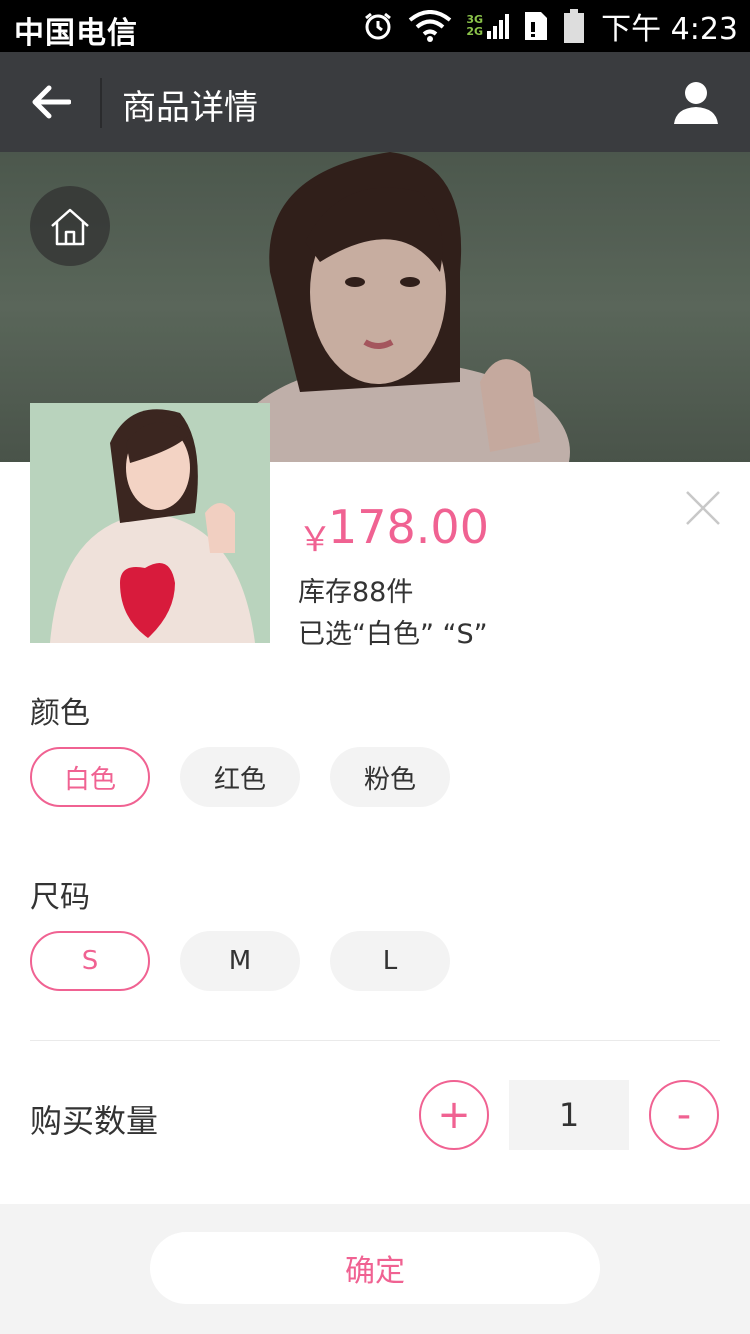 The height and width of the screenshot is (1334, 750). Describe the element at coordinates (393, 634) in the screenshot. I see `selected-spec-text: 已选“白色” “S”` at that location.